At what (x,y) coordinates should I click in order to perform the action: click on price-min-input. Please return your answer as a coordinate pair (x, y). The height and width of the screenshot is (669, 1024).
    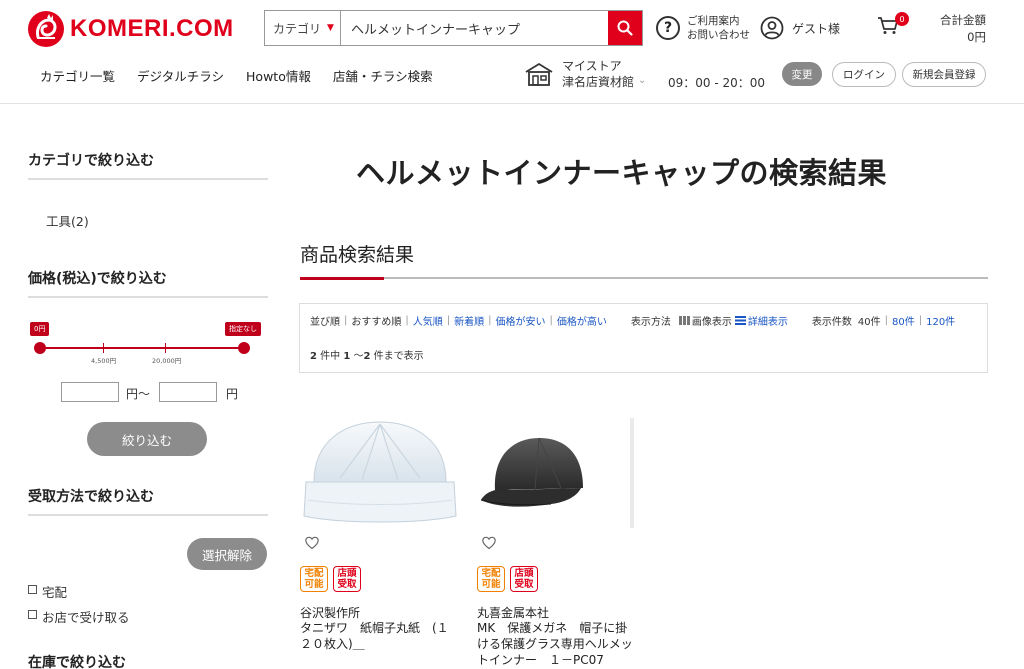
    Looking at the image, I should click on (90, 392).